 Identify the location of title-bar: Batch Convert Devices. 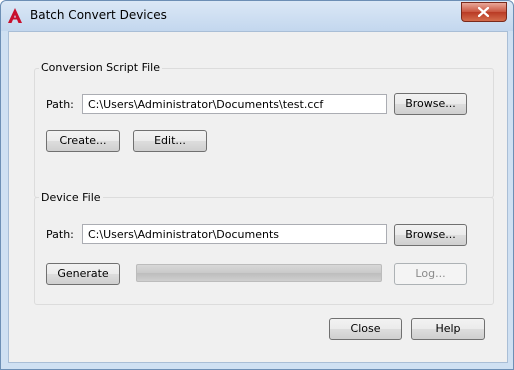
(257, 16).